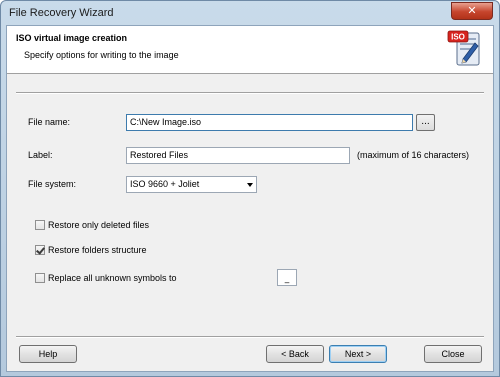 The height and width of the screenshot is (377, 500). I want to click on replacement-char-input: _, so click(287, 277).